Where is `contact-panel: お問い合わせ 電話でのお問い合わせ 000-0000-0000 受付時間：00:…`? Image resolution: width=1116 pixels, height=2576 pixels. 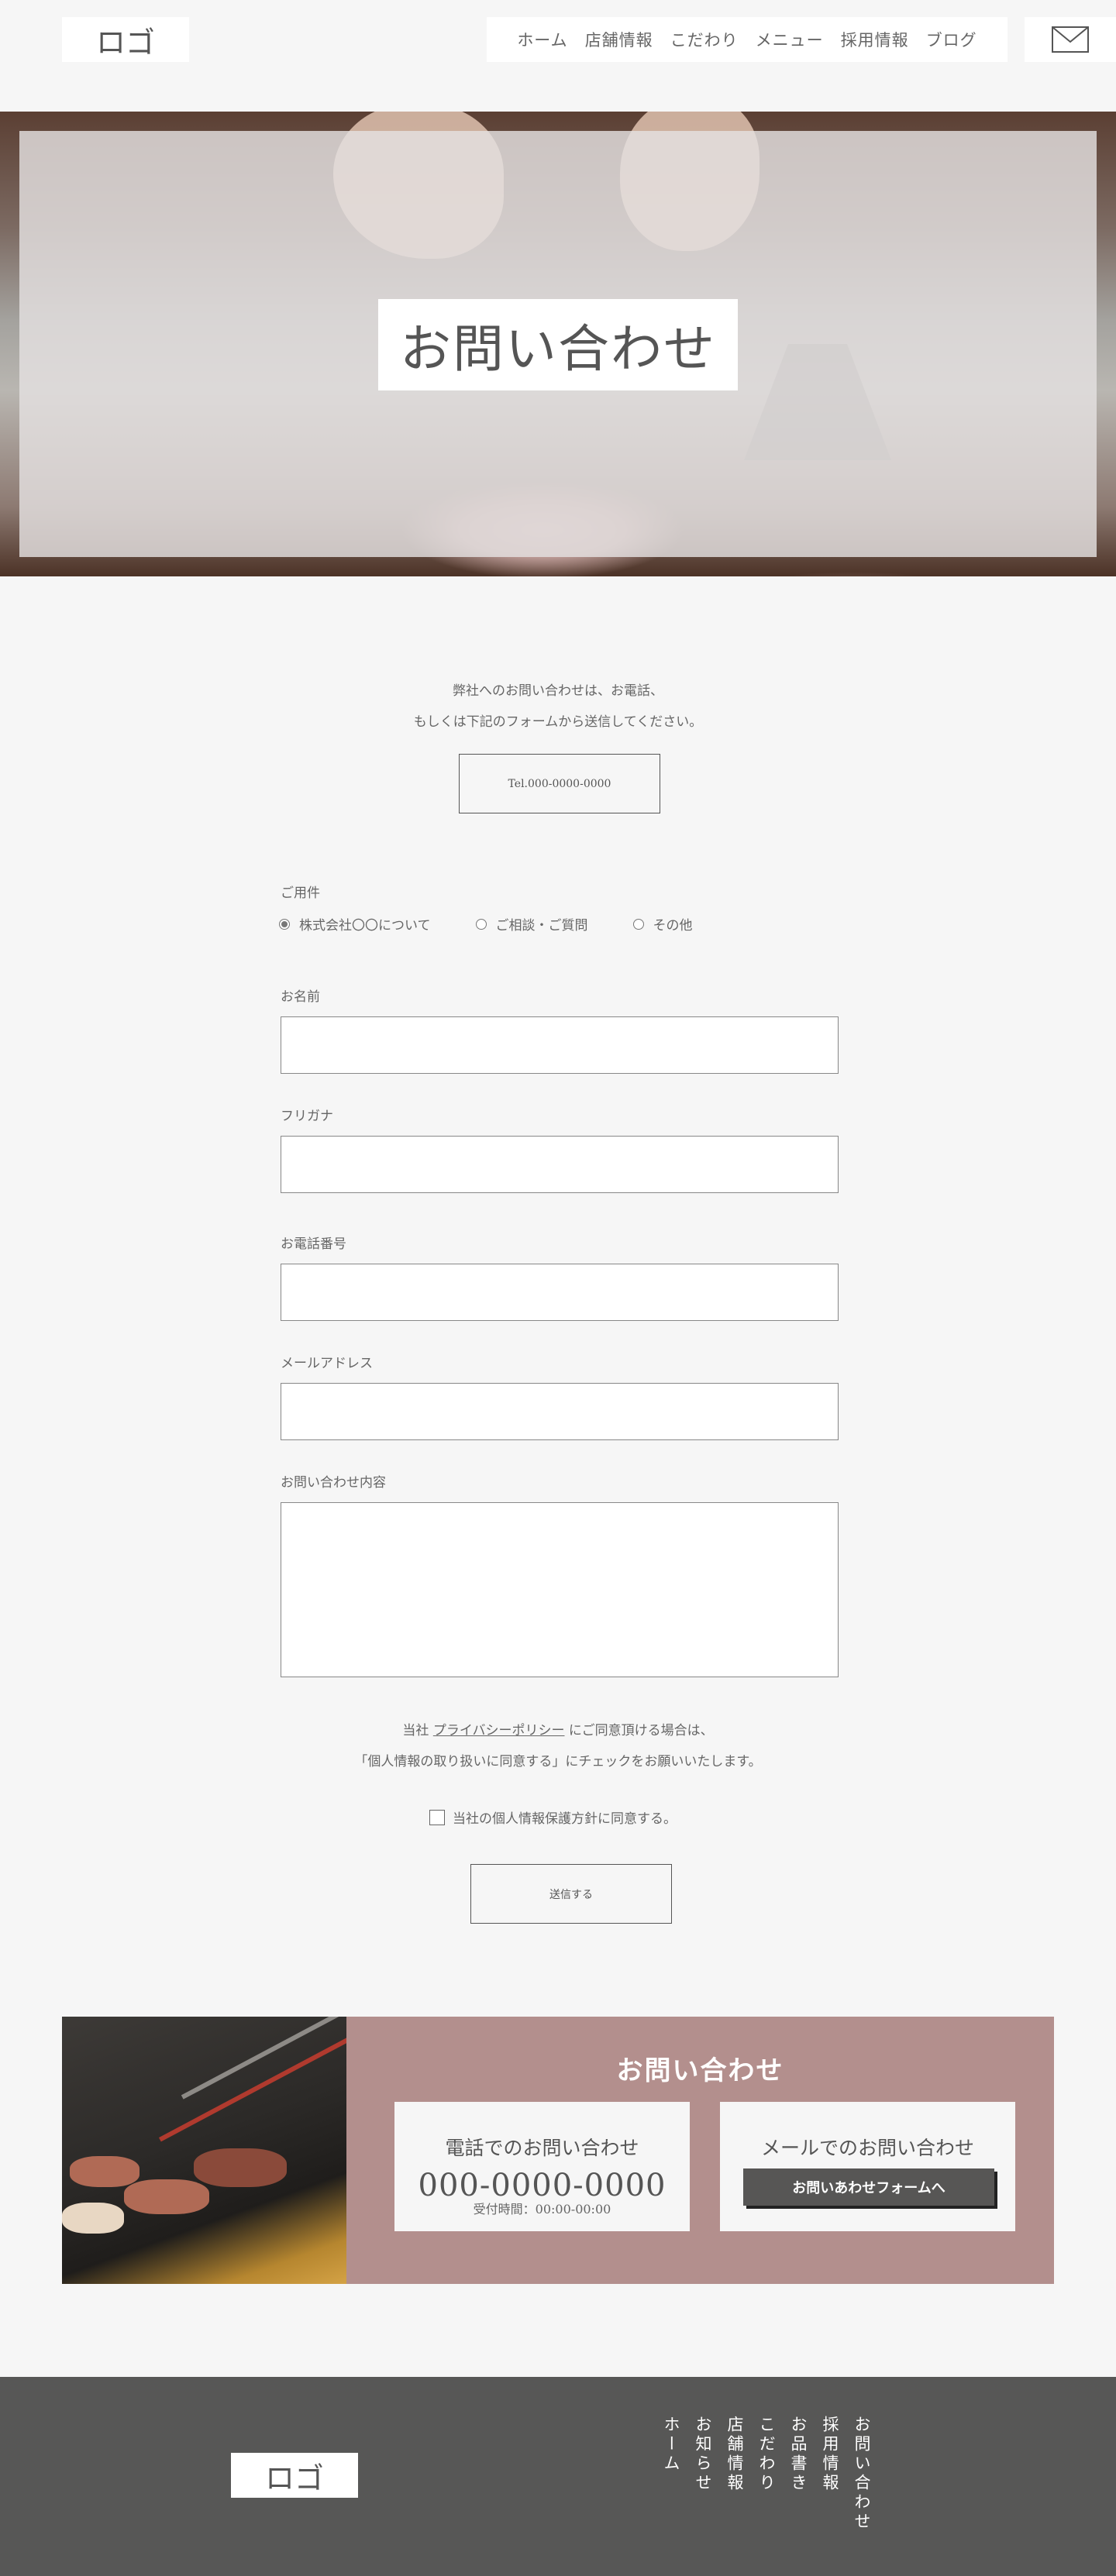 contact-panel: お問い合わせ 電話でのお問い合わせ 000-0000-0000 受付時間：00:… is located at coordinates (700, 2150).